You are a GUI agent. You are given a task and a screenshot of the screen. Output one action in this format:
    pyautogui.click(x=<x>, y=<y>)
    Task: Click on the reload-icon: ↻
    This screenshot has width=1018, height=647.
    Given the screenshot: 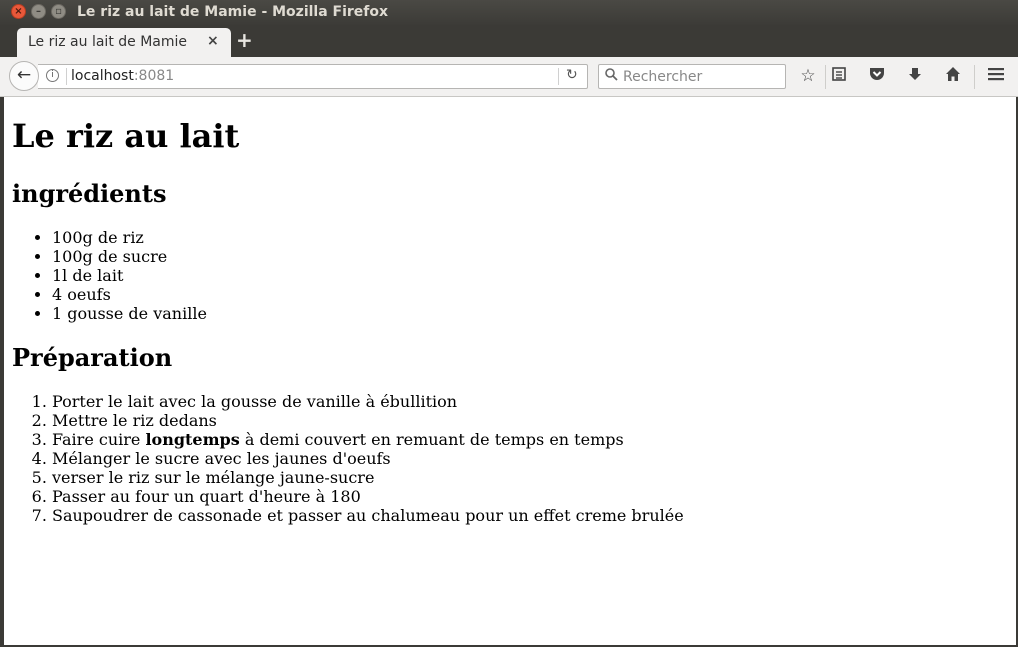 What is the action you would take?
    pyautogui.click(x=572, y=75)
    